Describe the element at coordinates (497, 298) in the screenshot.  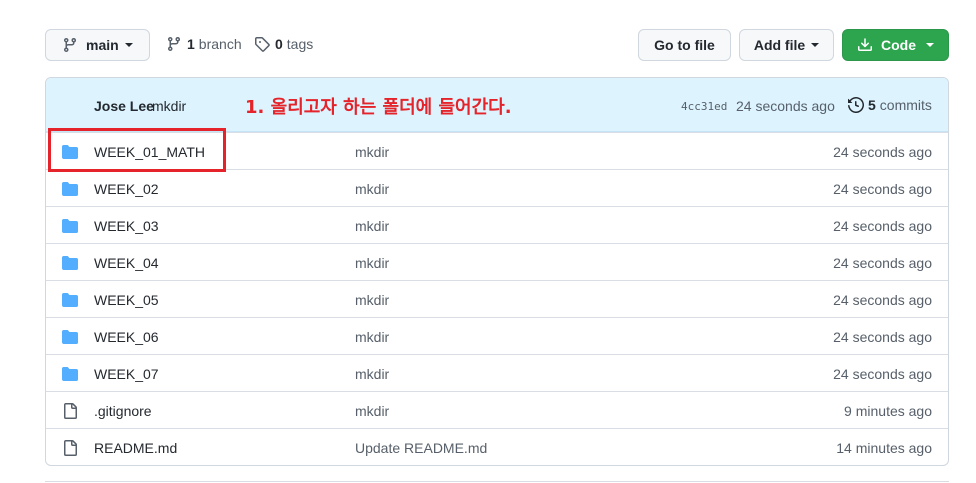
I see `file-row: WEEK_05 mkdir 24 seconds ago` at that location.